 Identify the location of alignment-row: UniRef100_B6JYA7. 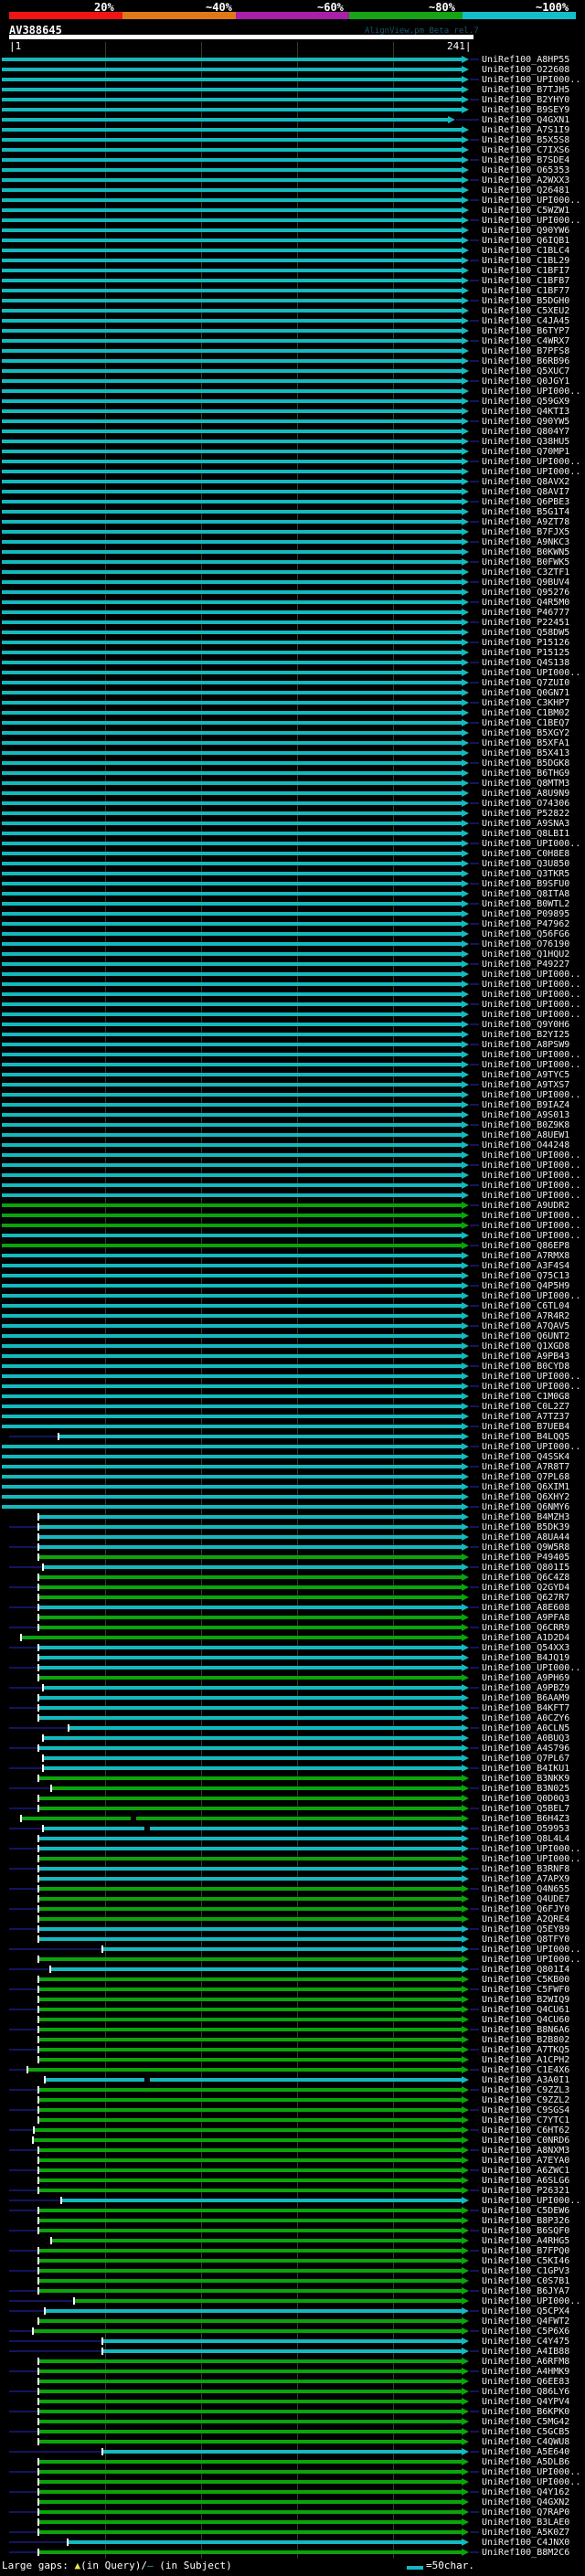
(293, 2291).